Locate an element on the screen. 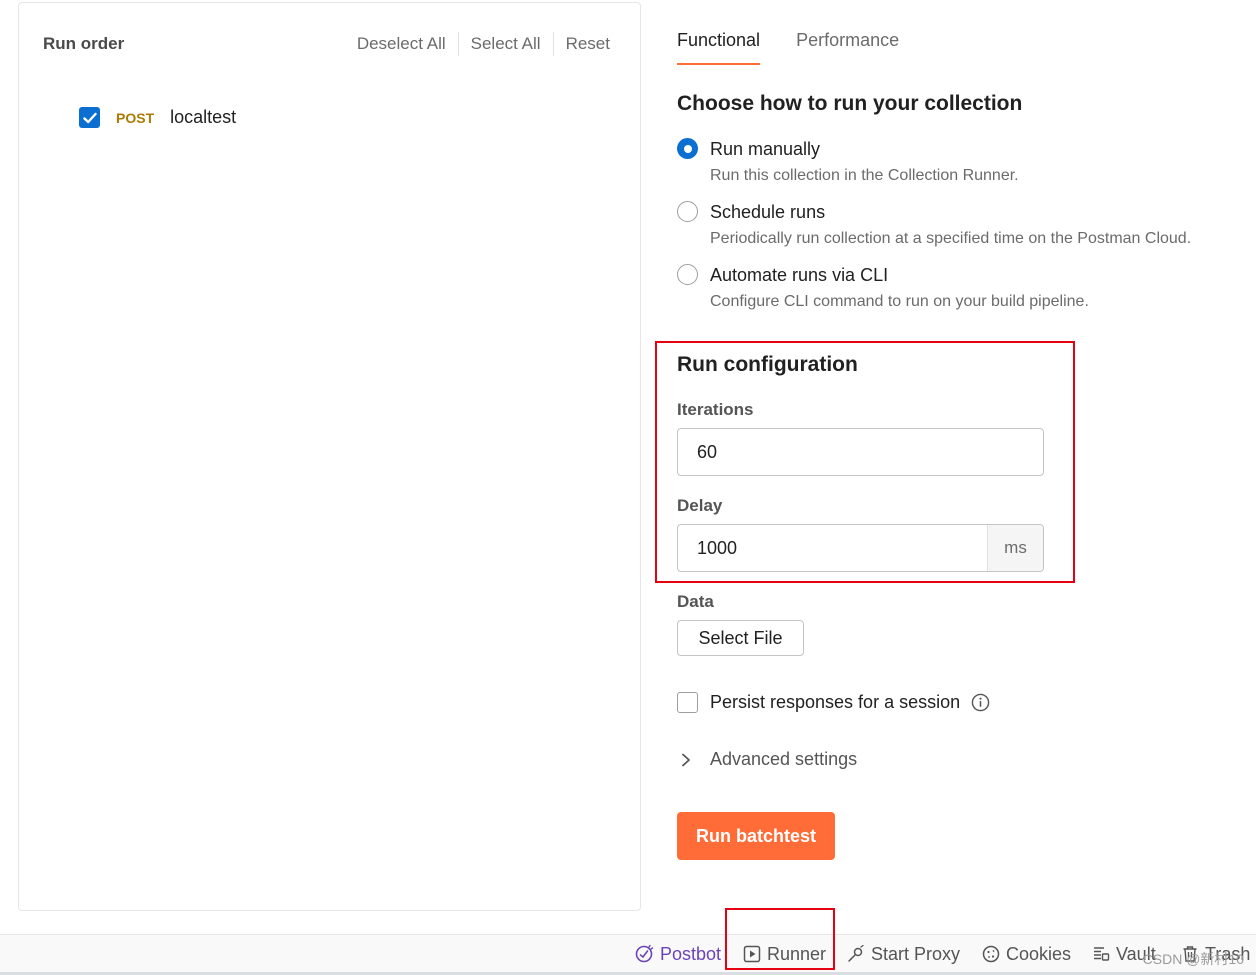  start-proxy-button: Start Proxy is located at coordinates (903, 954).